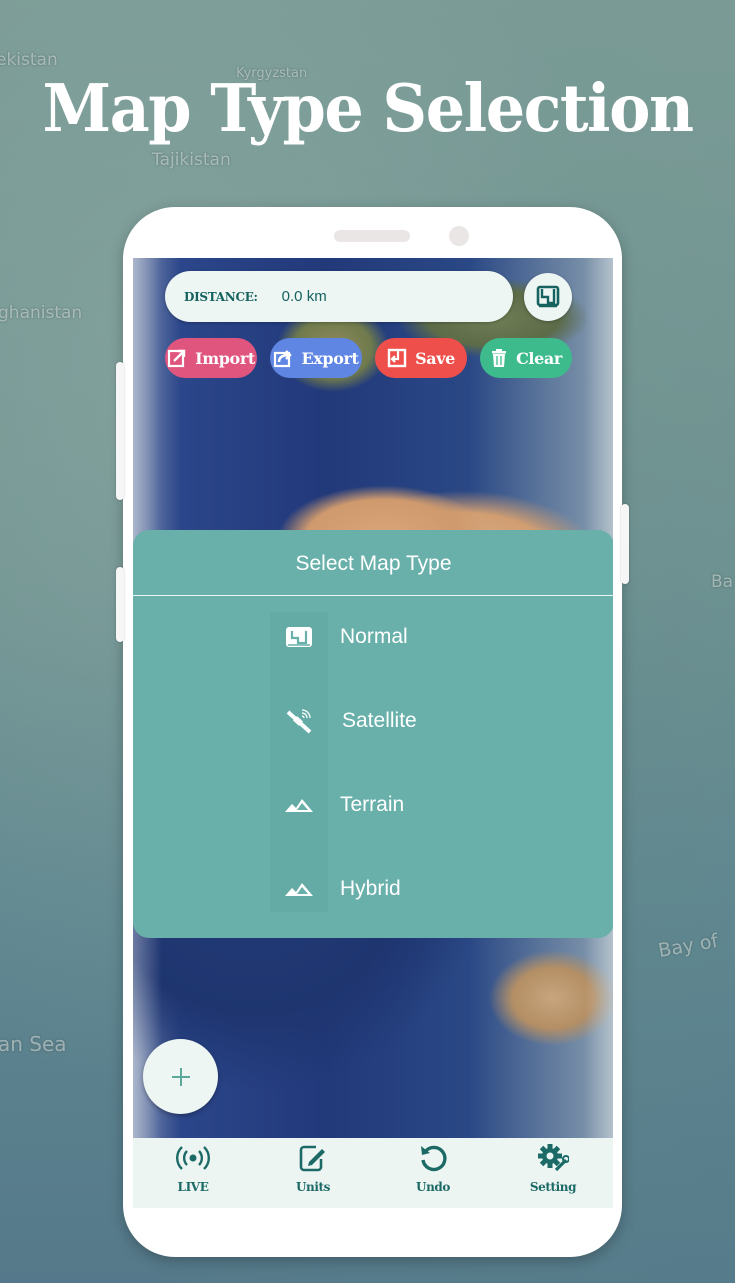 The height and width of the screenshot is (1283, 735). What do you see at coordinates (368, 108) in the screenshot?
I see `page-title: Map Type Selection` at bounding box center [368, 108].